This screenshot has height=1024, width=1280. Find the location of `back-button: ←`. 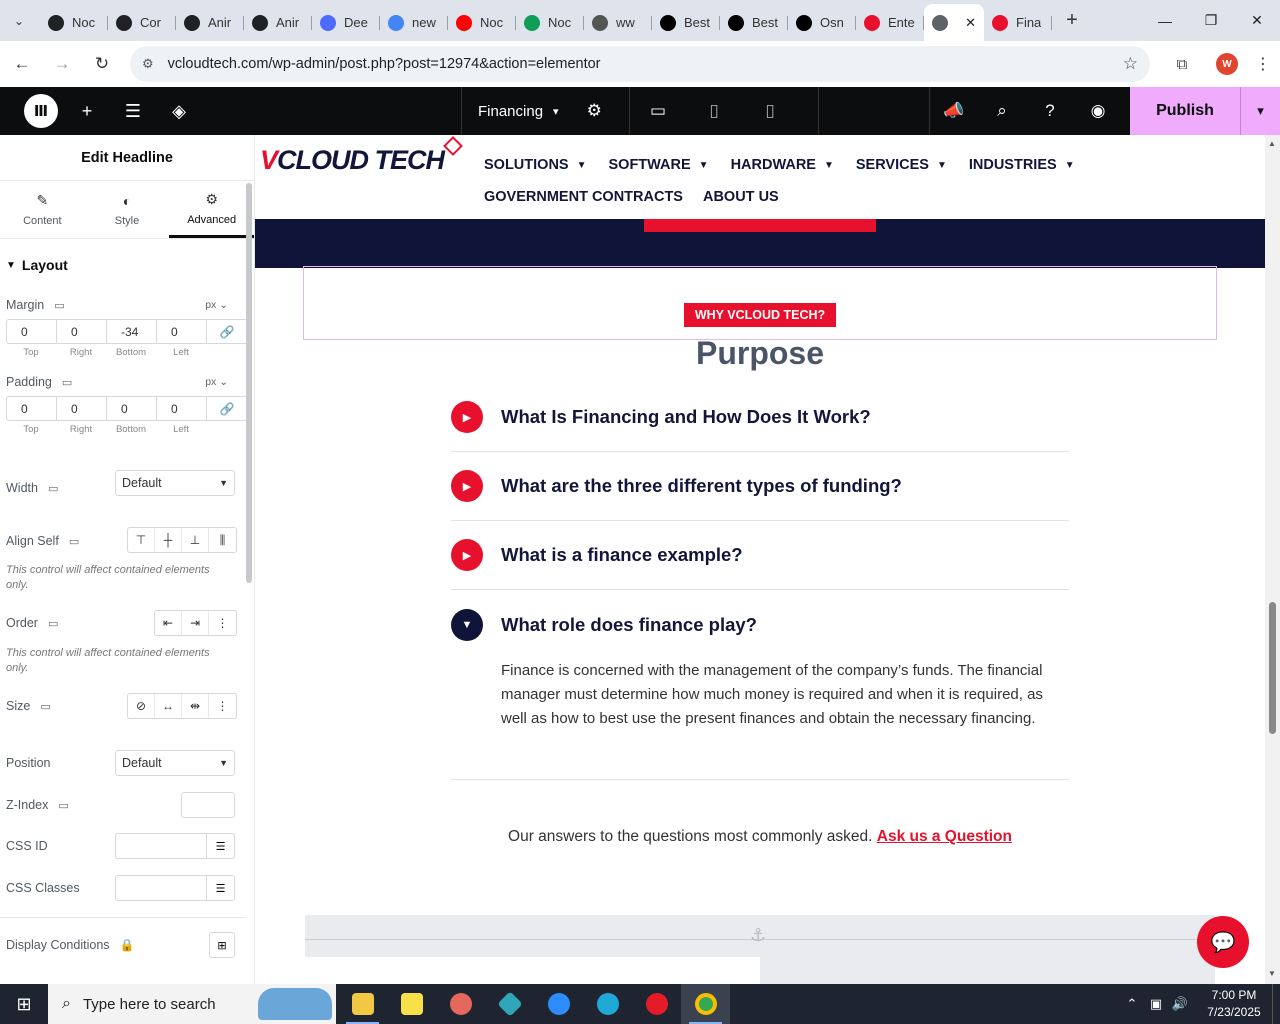

back-button: ← is located at coordinates (22, 64).